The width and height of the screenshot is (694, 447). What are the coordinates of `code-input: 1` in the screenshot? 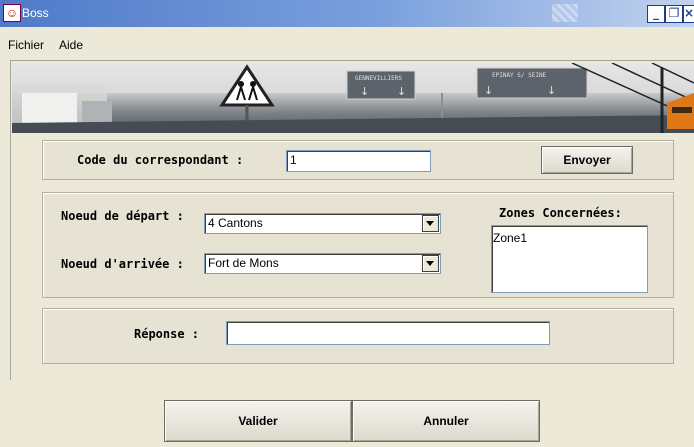 It's located at (358, 161).